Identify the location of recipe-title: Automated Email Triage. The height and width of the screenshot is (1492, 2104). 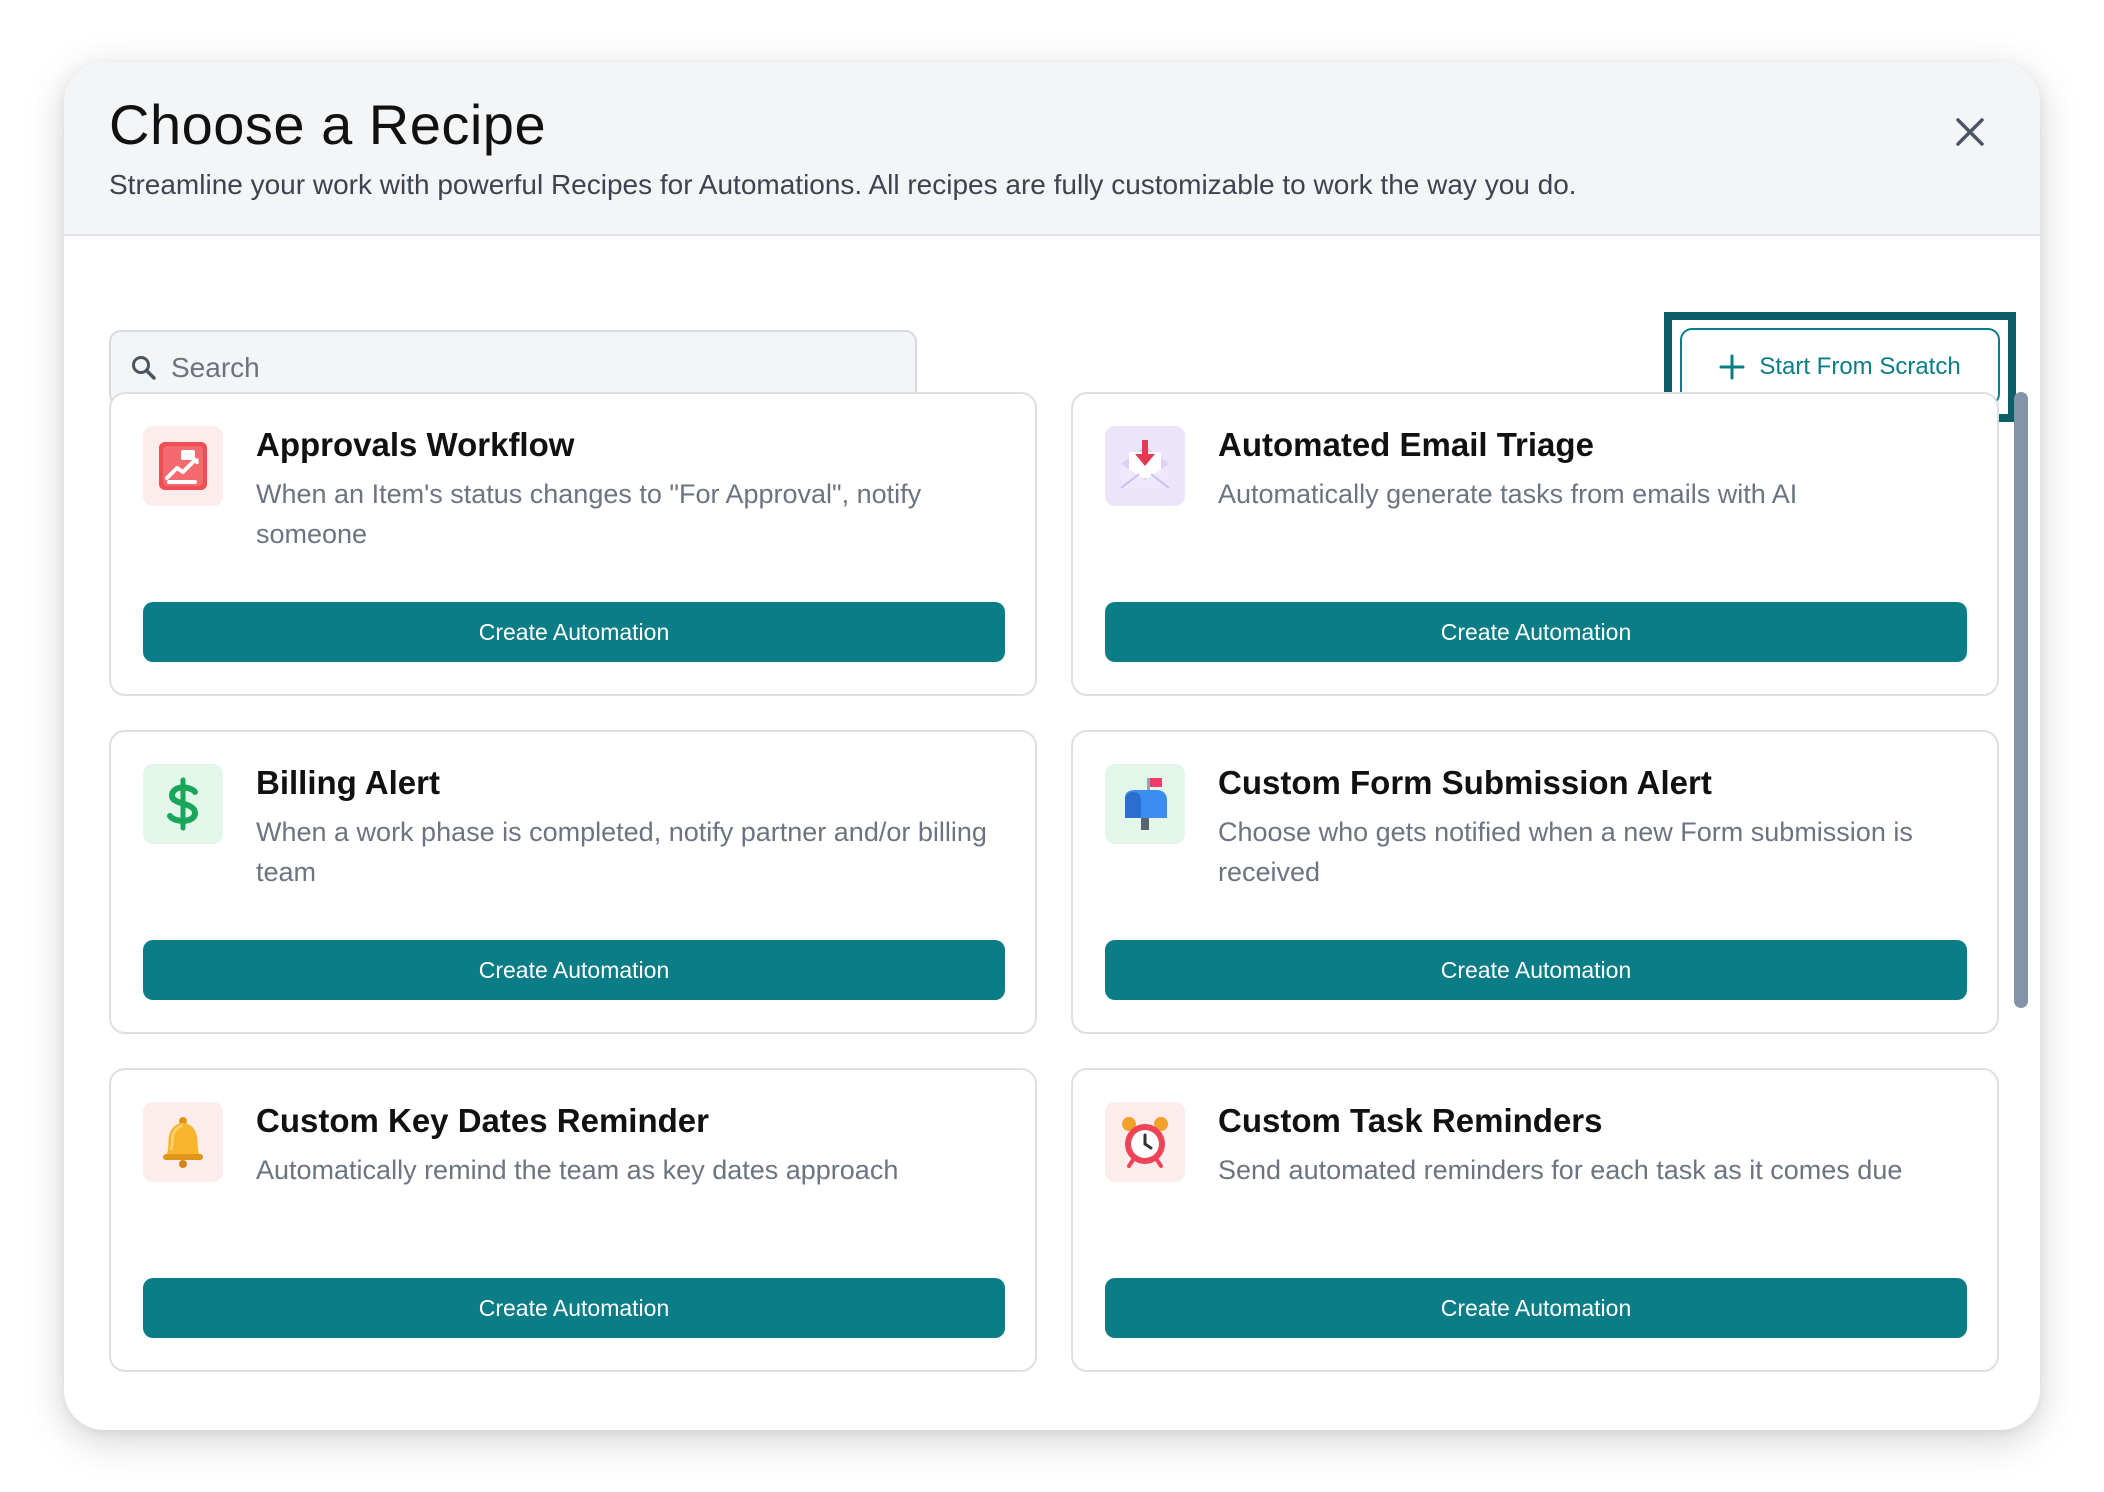
(1406, 444).